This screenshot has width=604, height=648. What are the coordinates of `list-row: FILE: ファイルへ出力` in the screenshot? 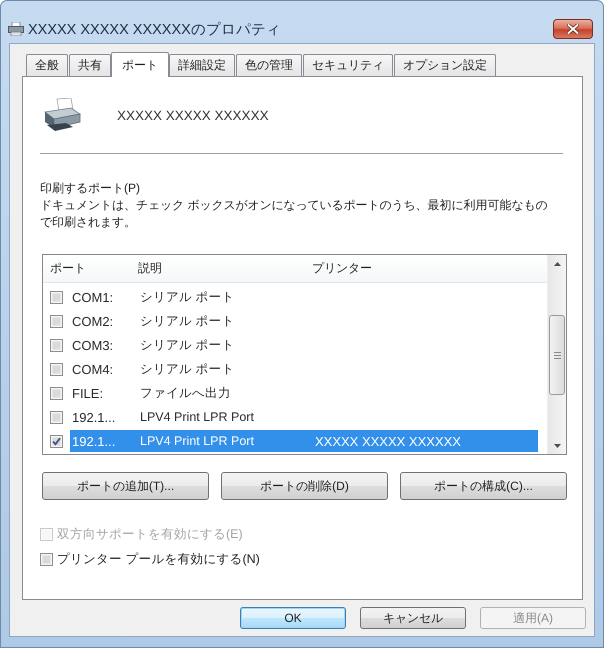 It's located at (304, 393).